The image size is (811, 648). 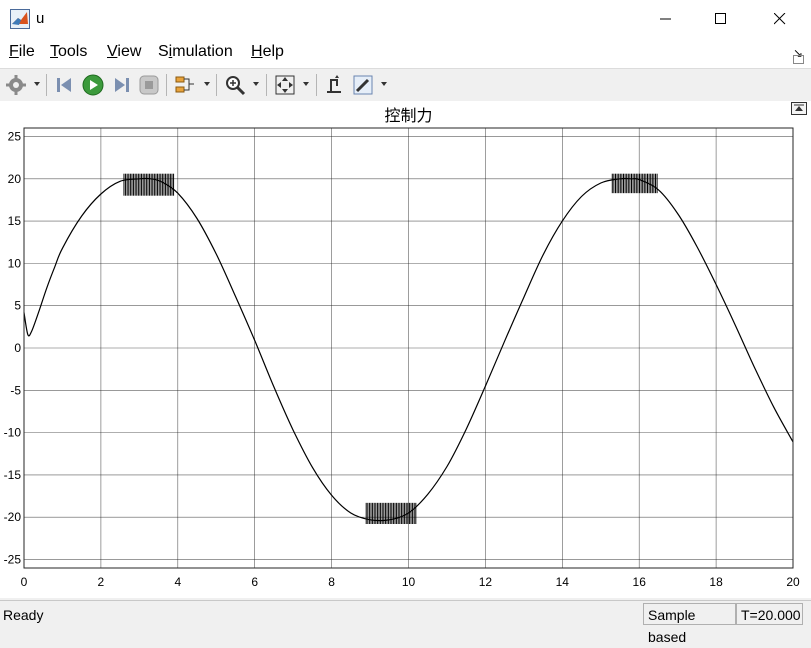 What do you see at coordinates (405, 85) in the screenshot?
I see `toolbar` at bounding box center [405, 85].